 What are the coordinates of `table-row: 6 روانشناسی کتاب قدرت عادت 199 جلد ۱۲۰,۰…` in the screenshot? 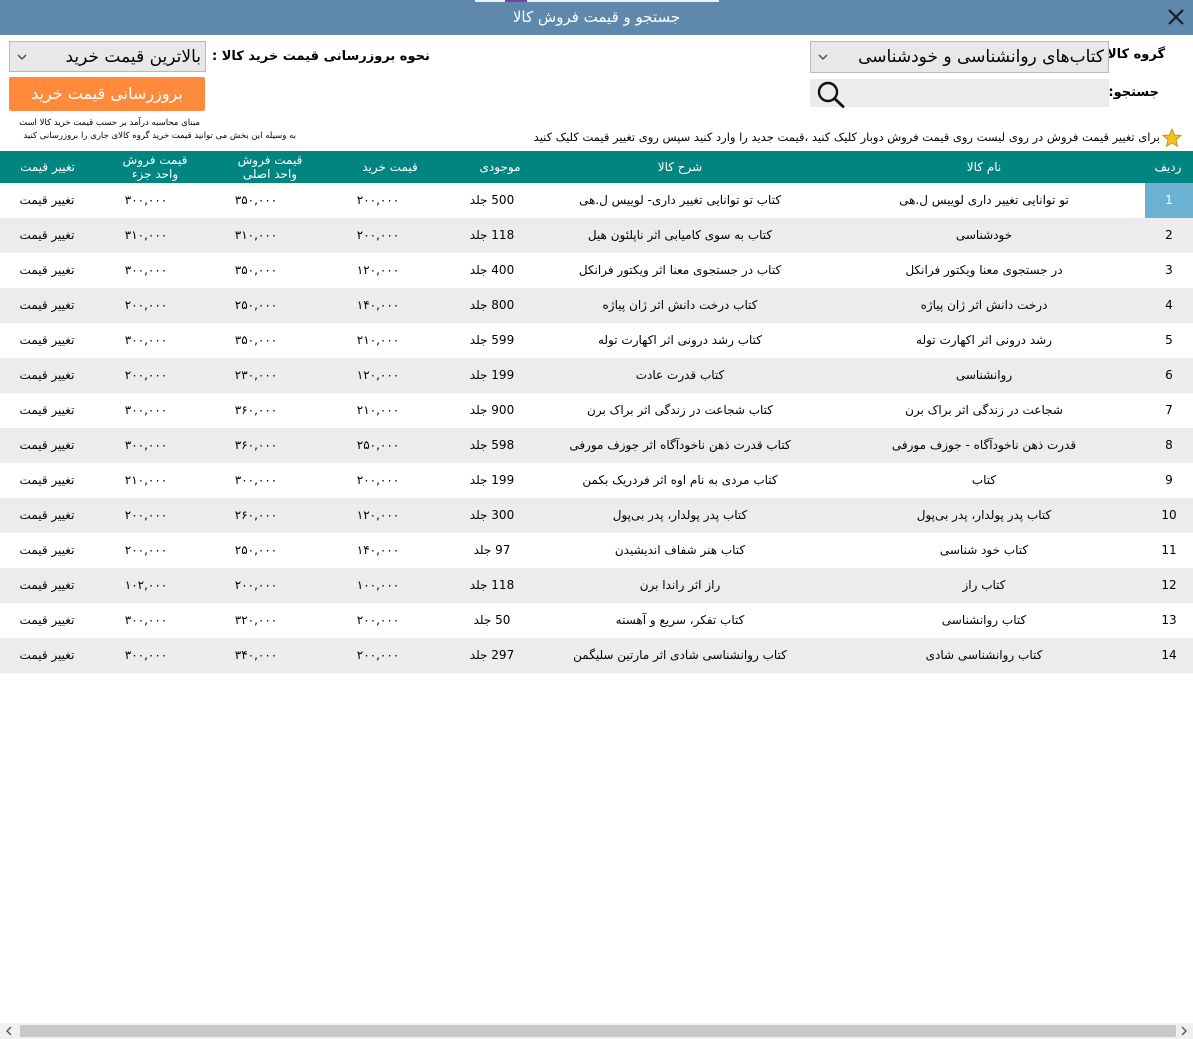 It's located at (596, 375).